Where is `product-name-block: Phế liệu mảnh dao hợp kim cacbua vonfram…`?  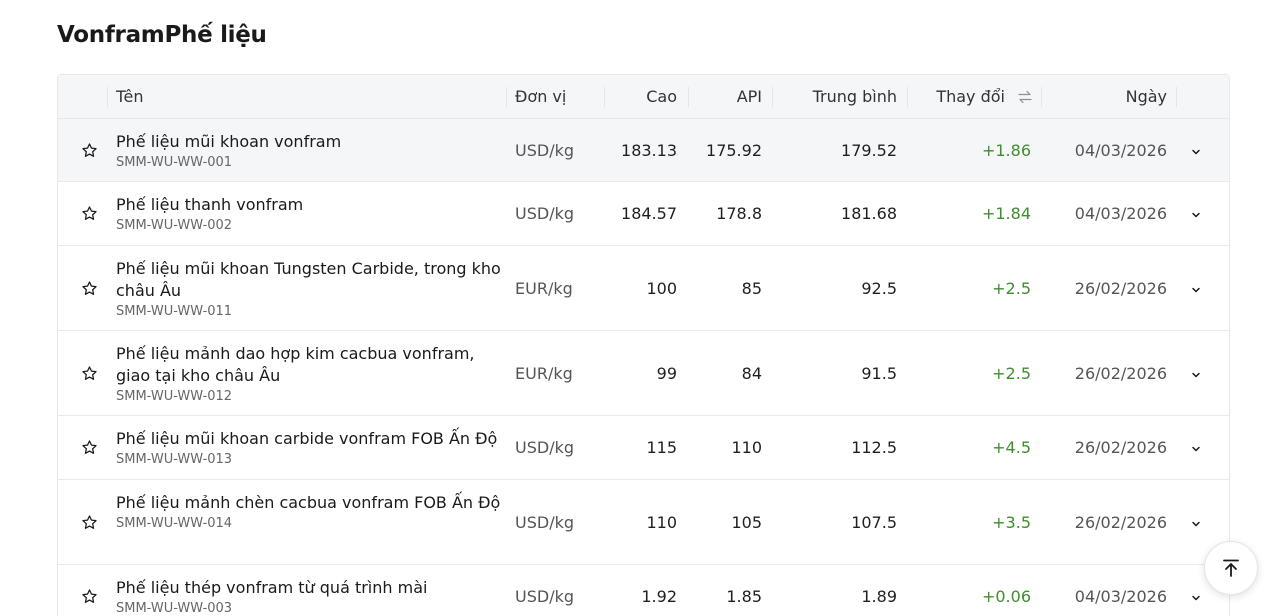 product-name-block: Phế liệu mảnh dao hợp kim cacbua vonfram… is located at coordinates (308, 374).